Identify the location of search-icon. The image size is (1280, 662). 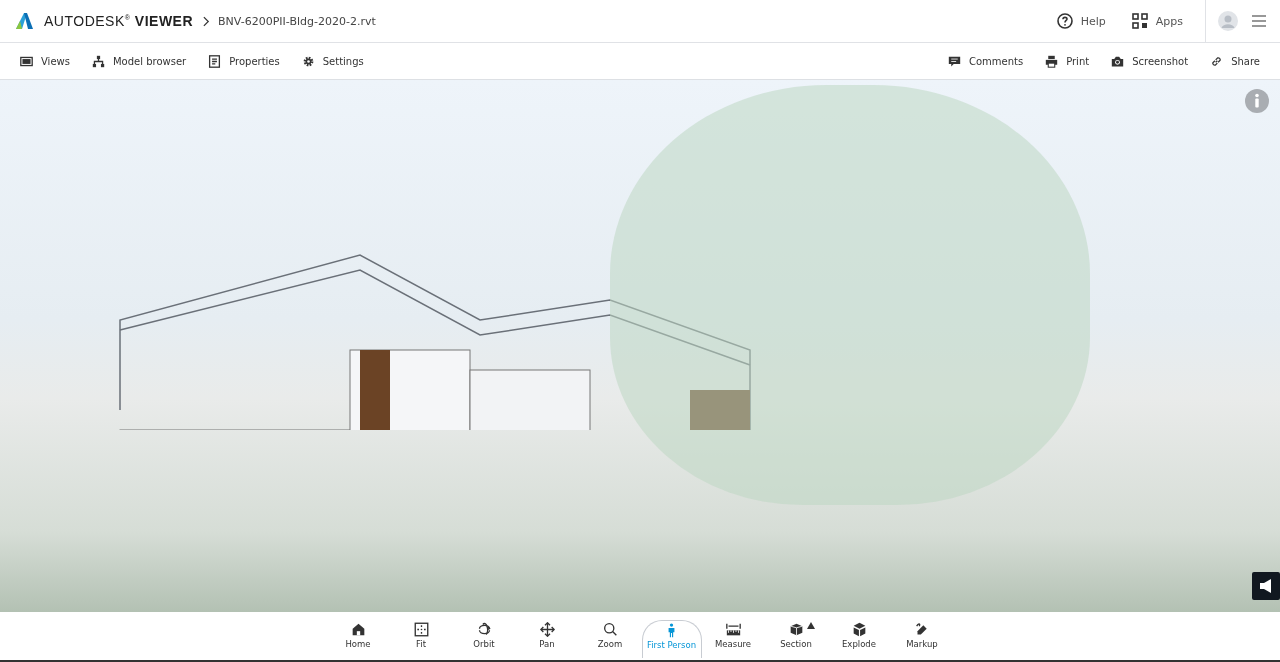
(610, 629).